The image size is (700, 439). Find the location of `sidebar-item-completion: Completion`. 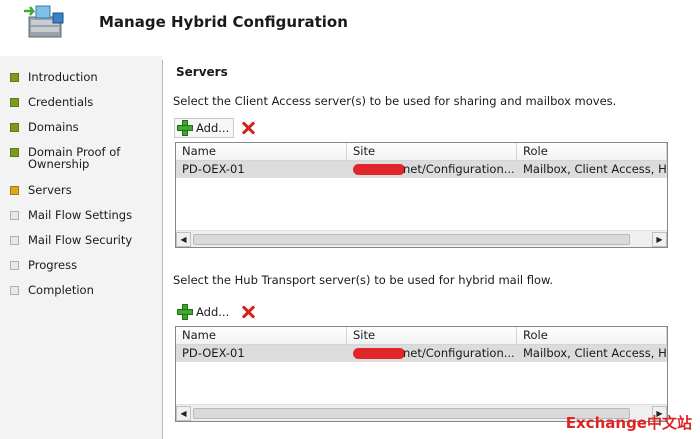

sidebar-item-completion: Completion is located at coordinates (74, 290).